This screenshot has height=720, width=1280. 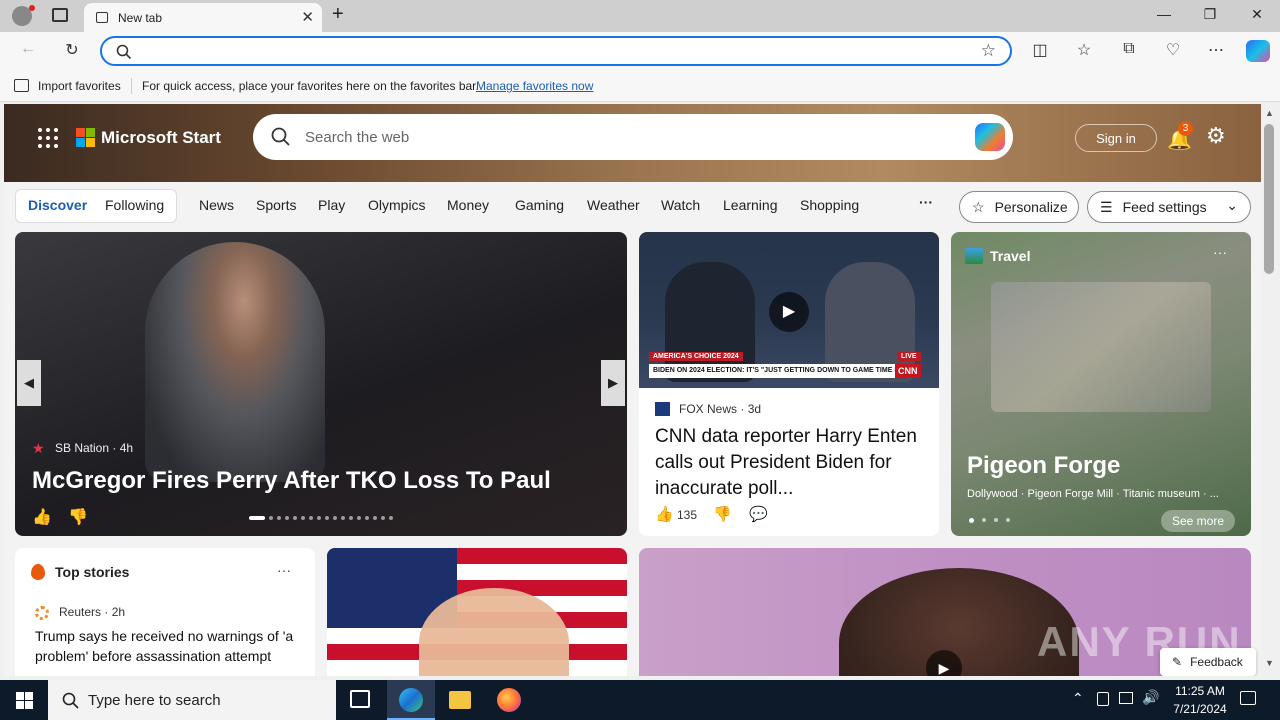 I want to click on import-favorites-link: Import favorites, so click(x=79, y=86).